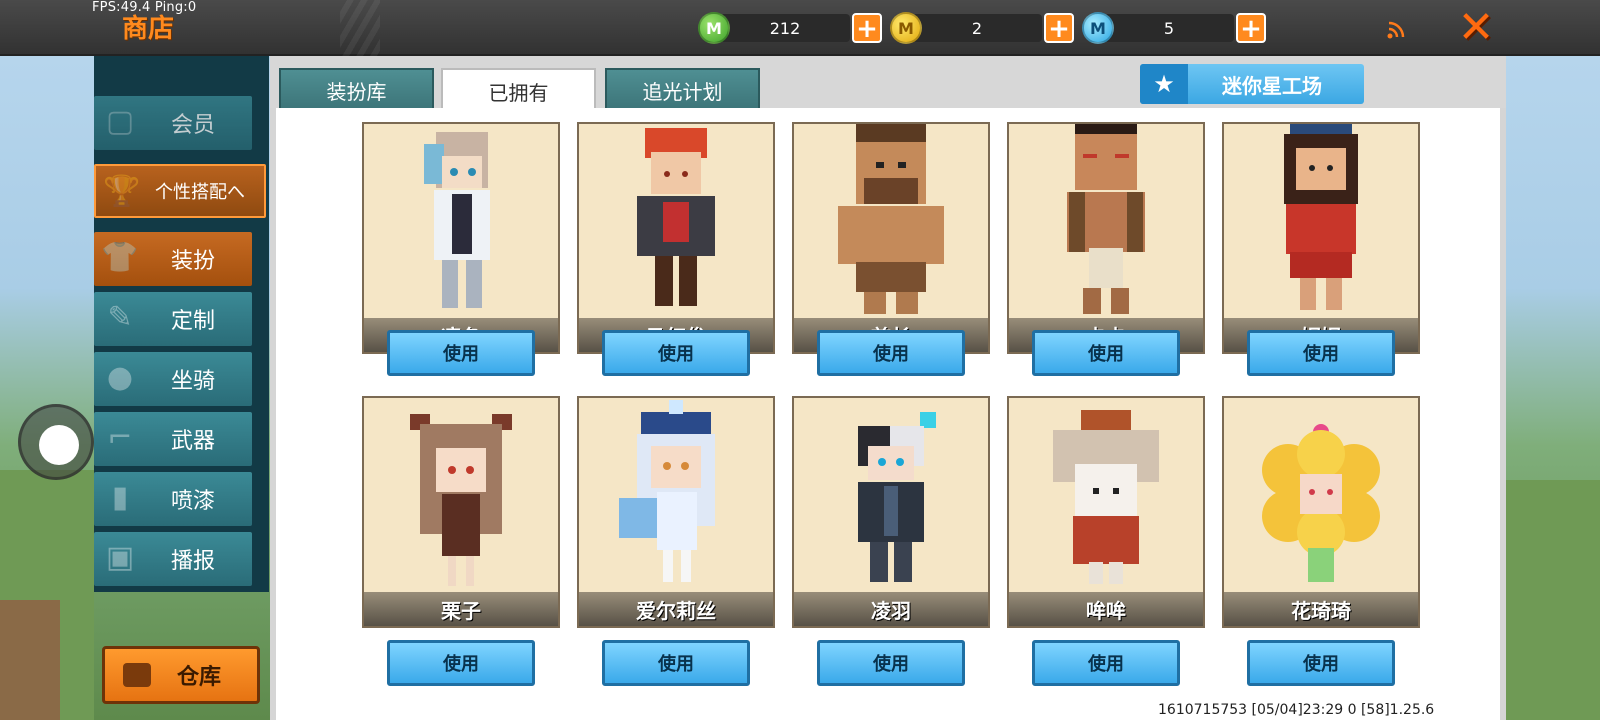  I want to click on sidebar-item-label: 喷漆, so click(192, 501).